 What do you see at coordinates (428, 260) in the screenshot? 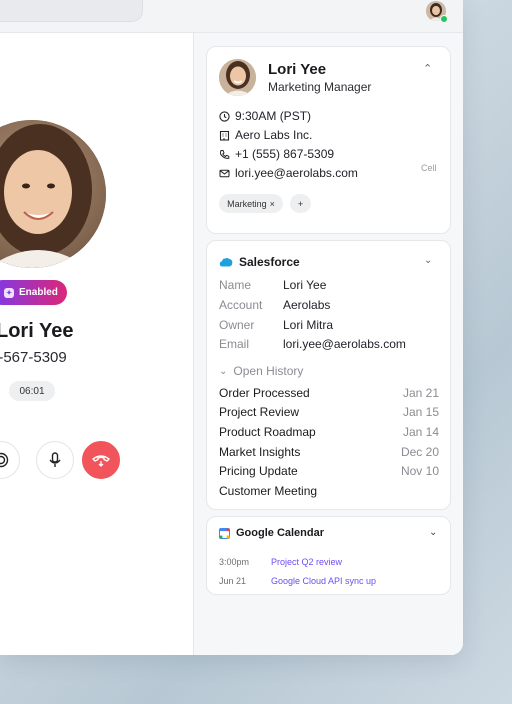
I see `salesforce-chevron-icon: ⌄` at bounding box center [428, 260].